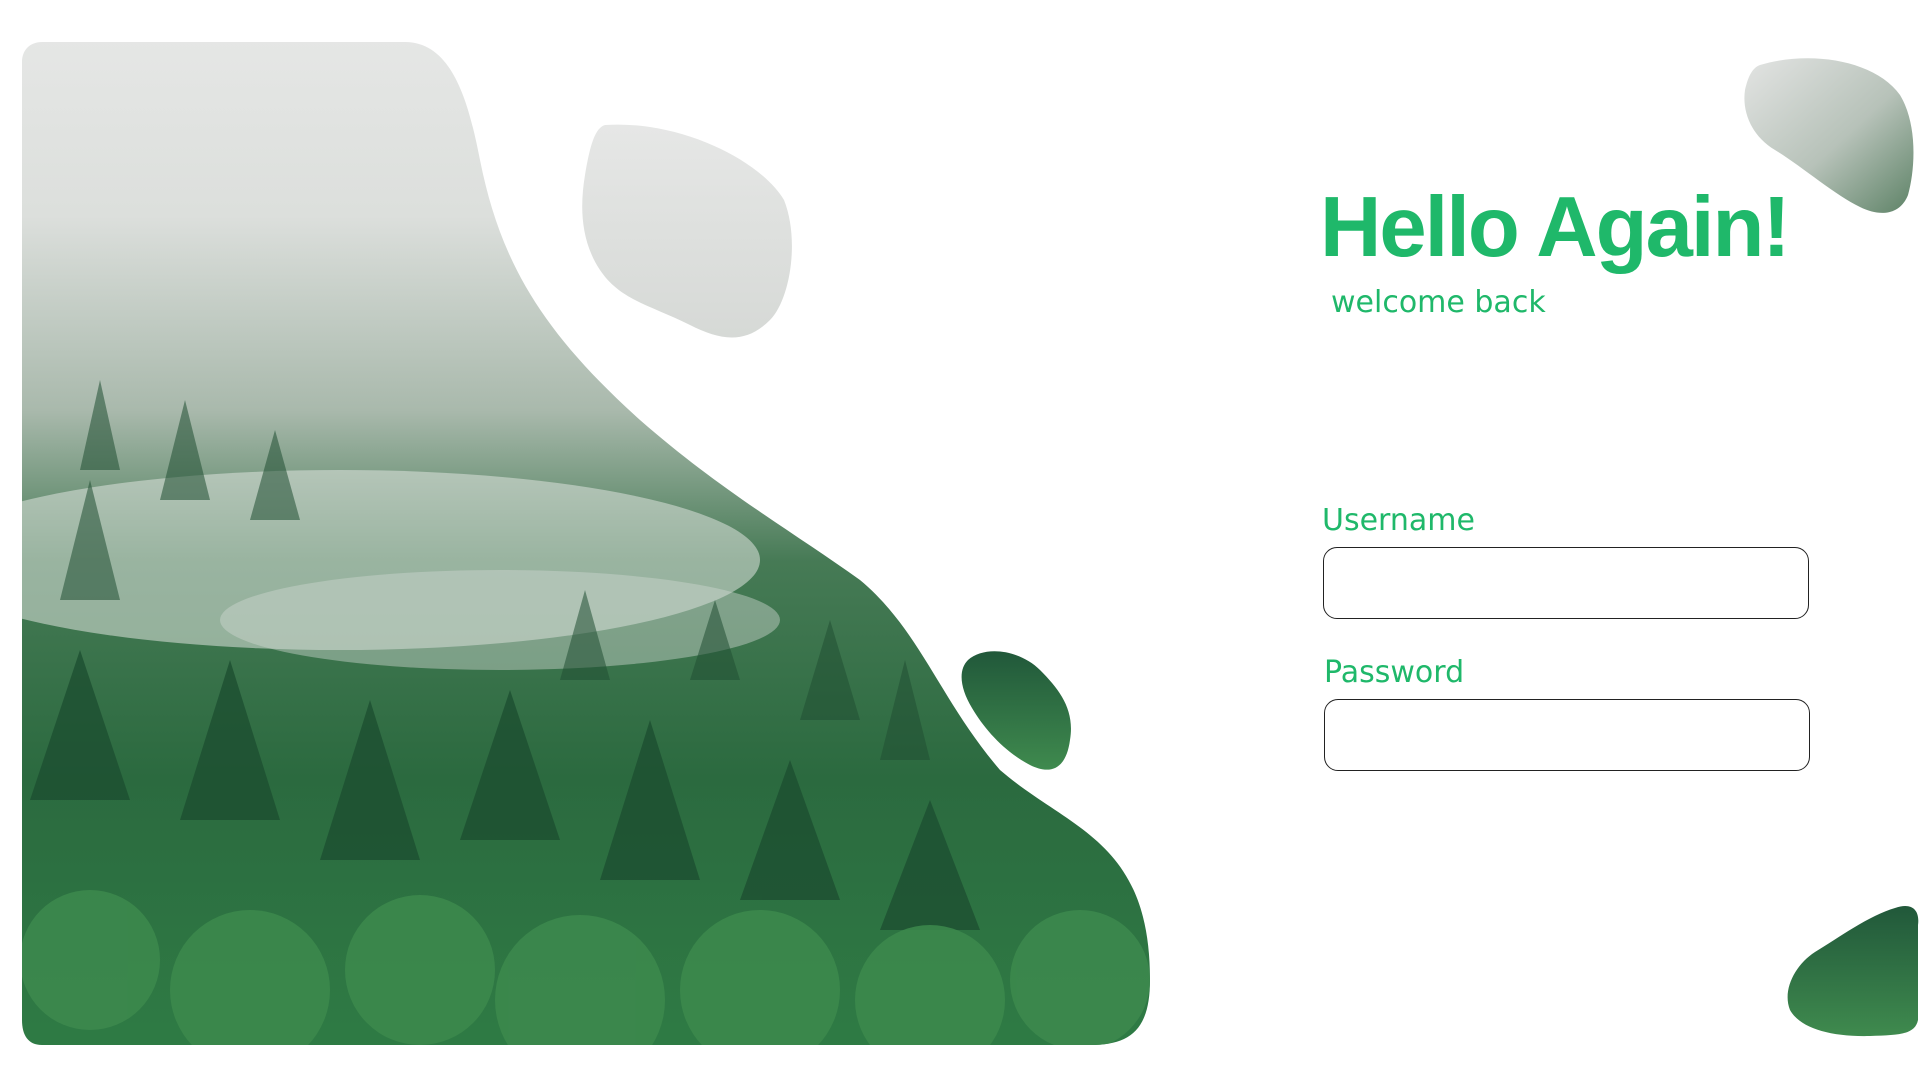 The height and width of the screenshot is (1080, 1920). I want to click on username-label: Username, so click(1398, 520).